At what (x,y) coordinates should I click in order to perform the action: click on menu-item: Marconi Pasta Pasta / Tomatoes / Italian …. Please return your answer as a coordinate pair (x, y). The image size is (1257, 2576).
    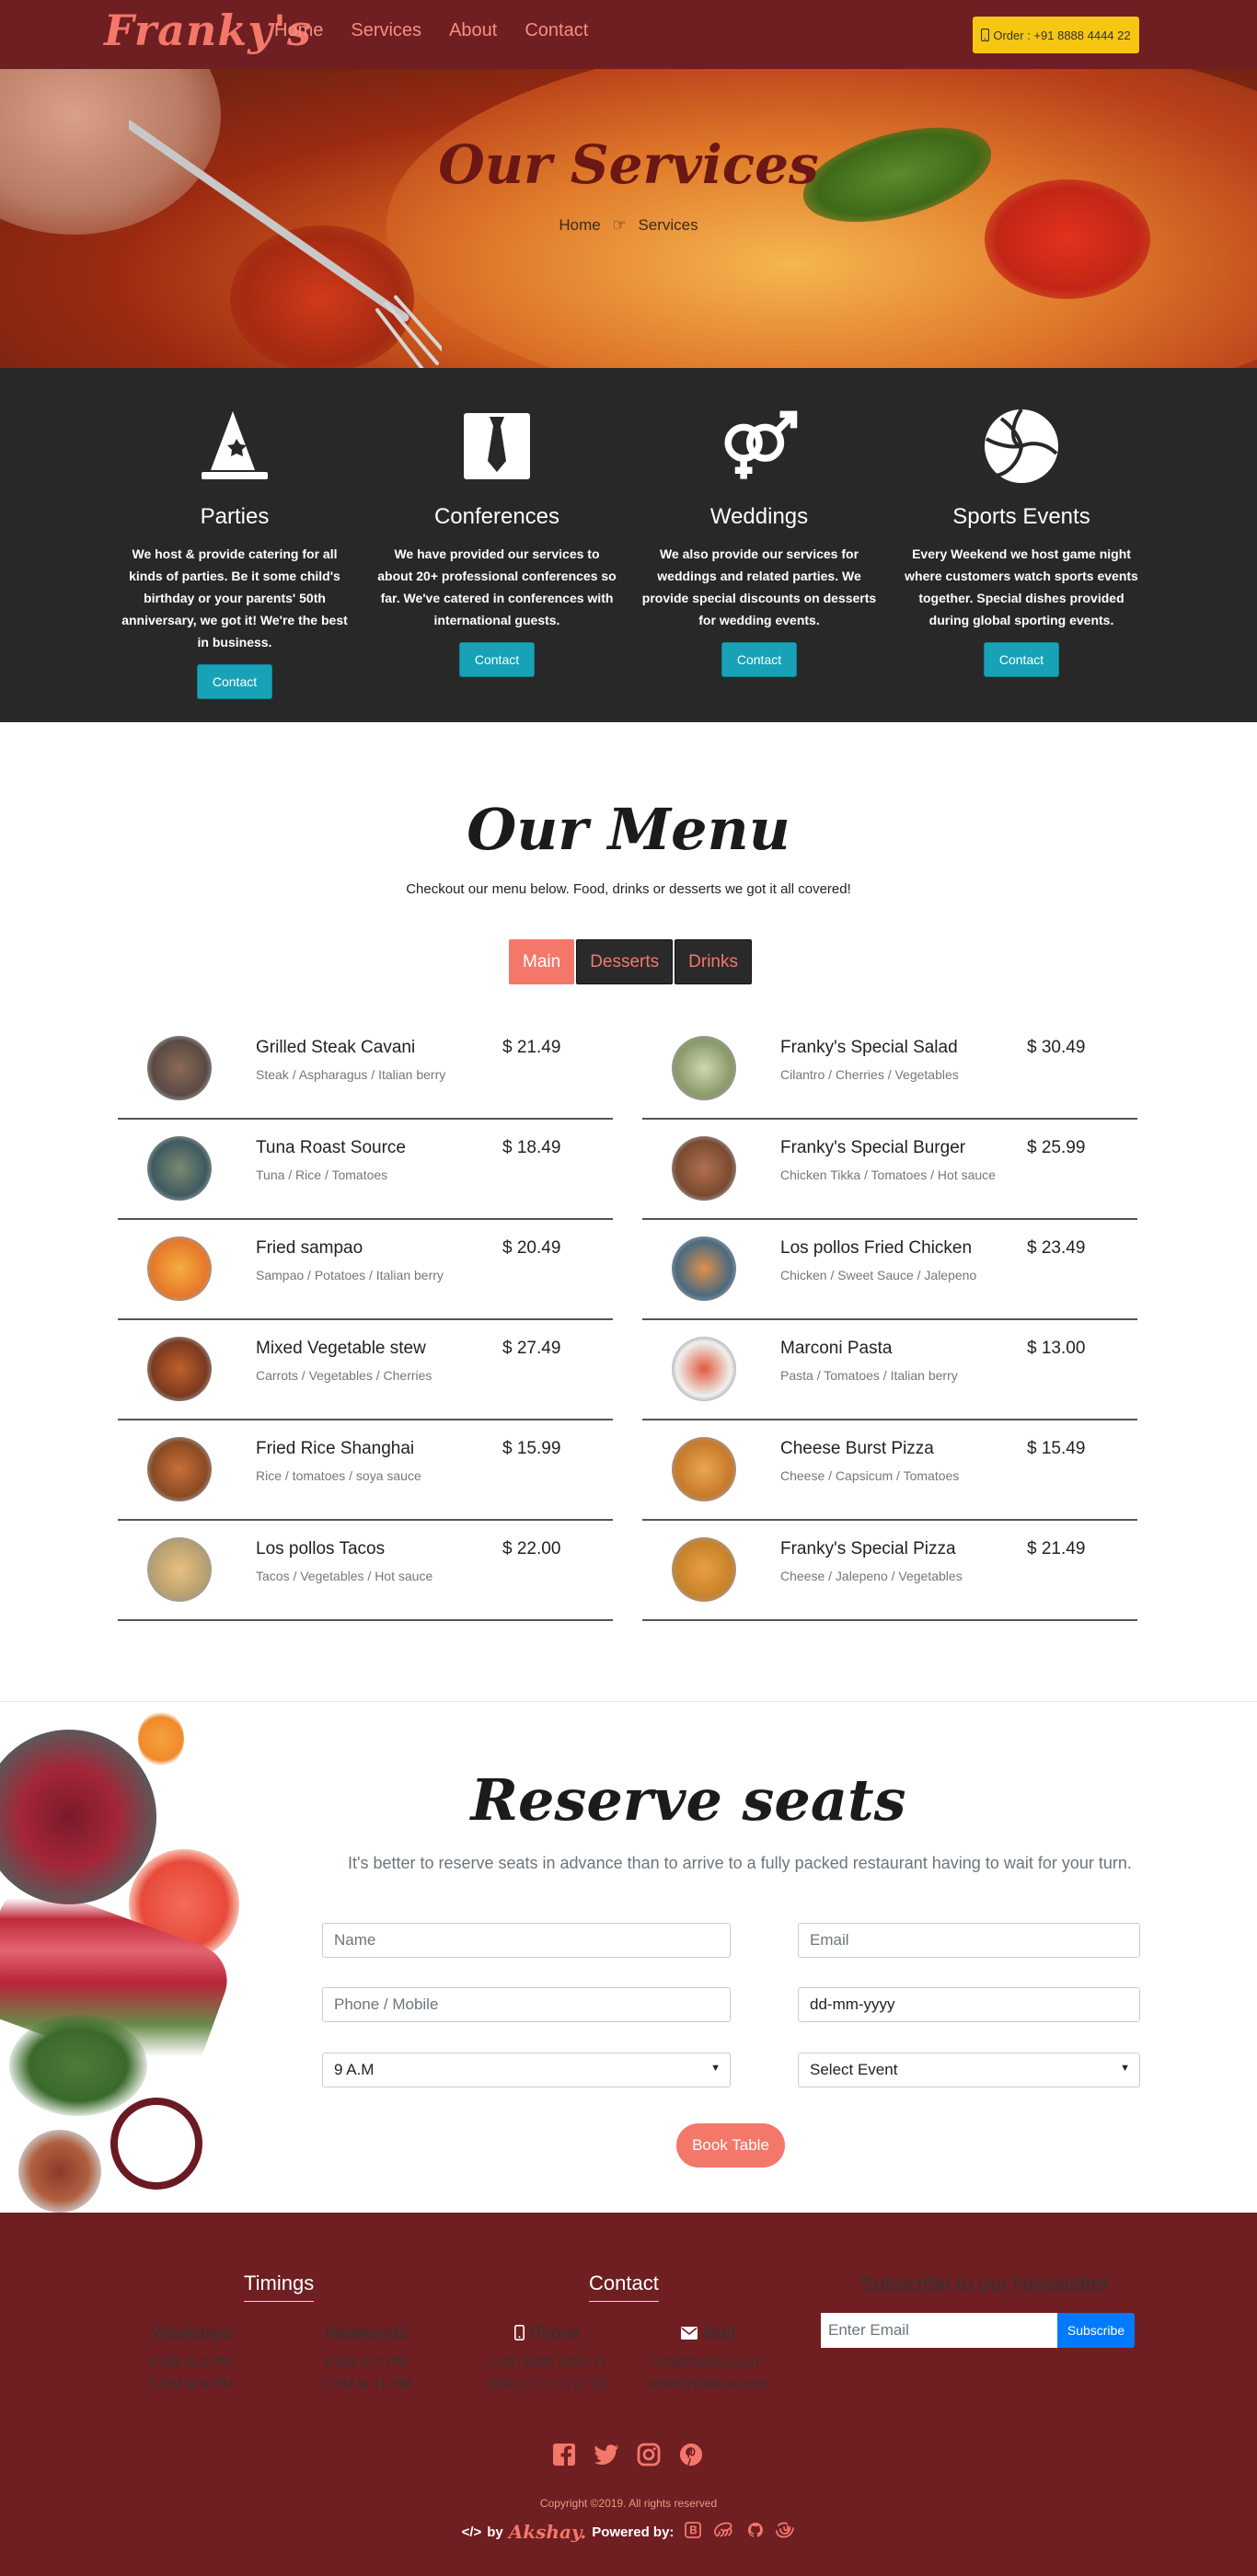
    Looking at the image, I should click on (889, 1370).